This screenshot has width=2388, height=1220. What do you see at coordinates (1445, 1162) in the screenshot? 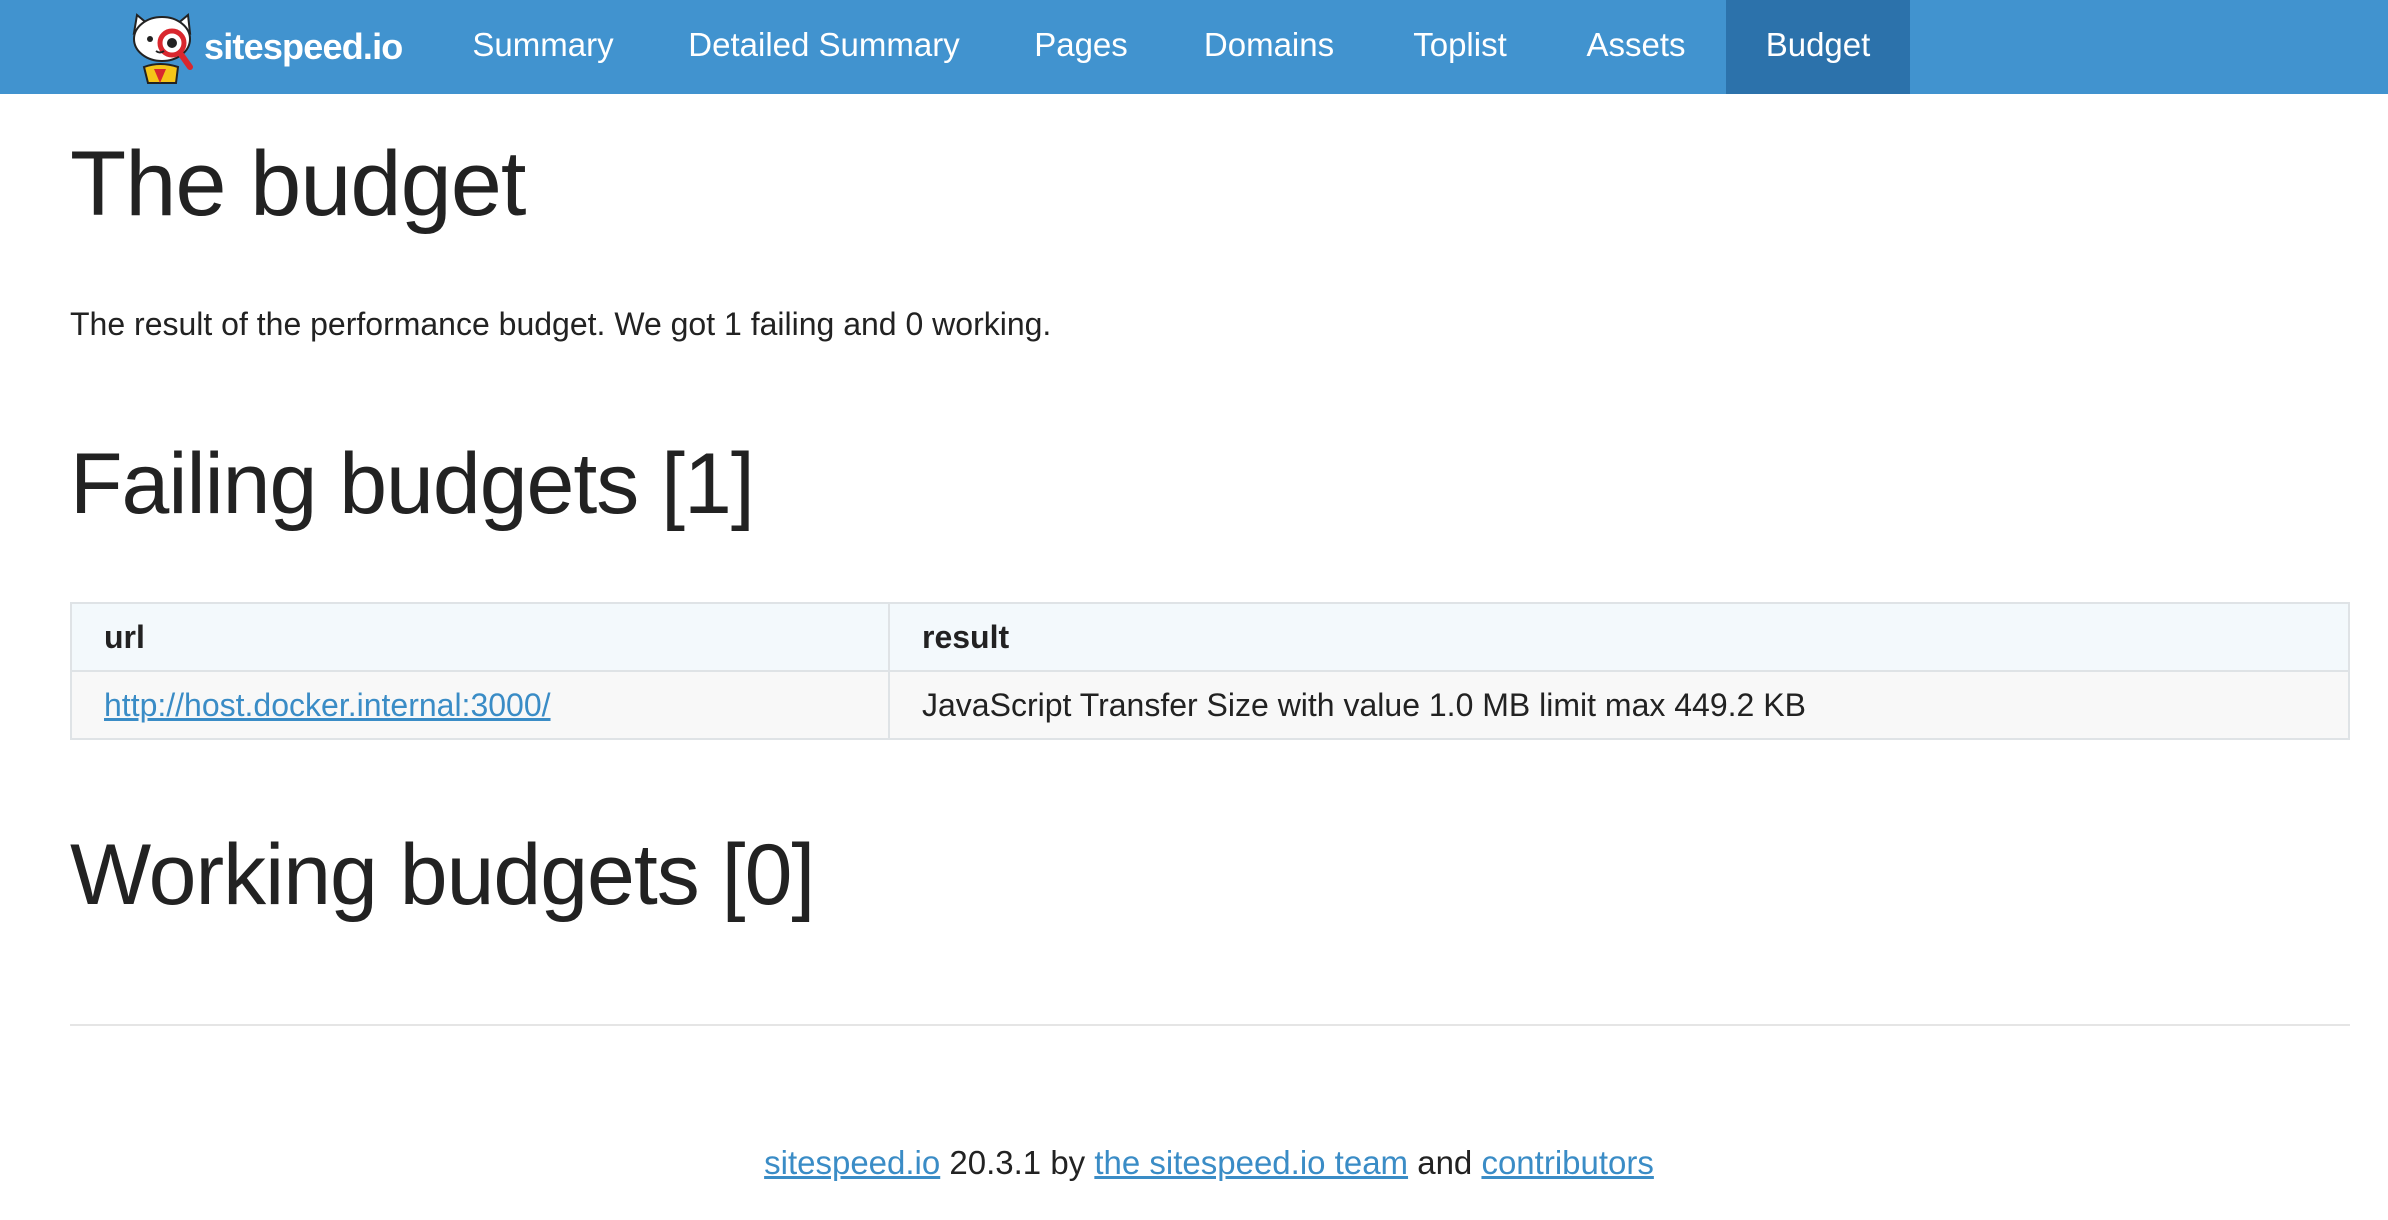
I see `footer-and-text: and` at bounding box center [1445, 1162].